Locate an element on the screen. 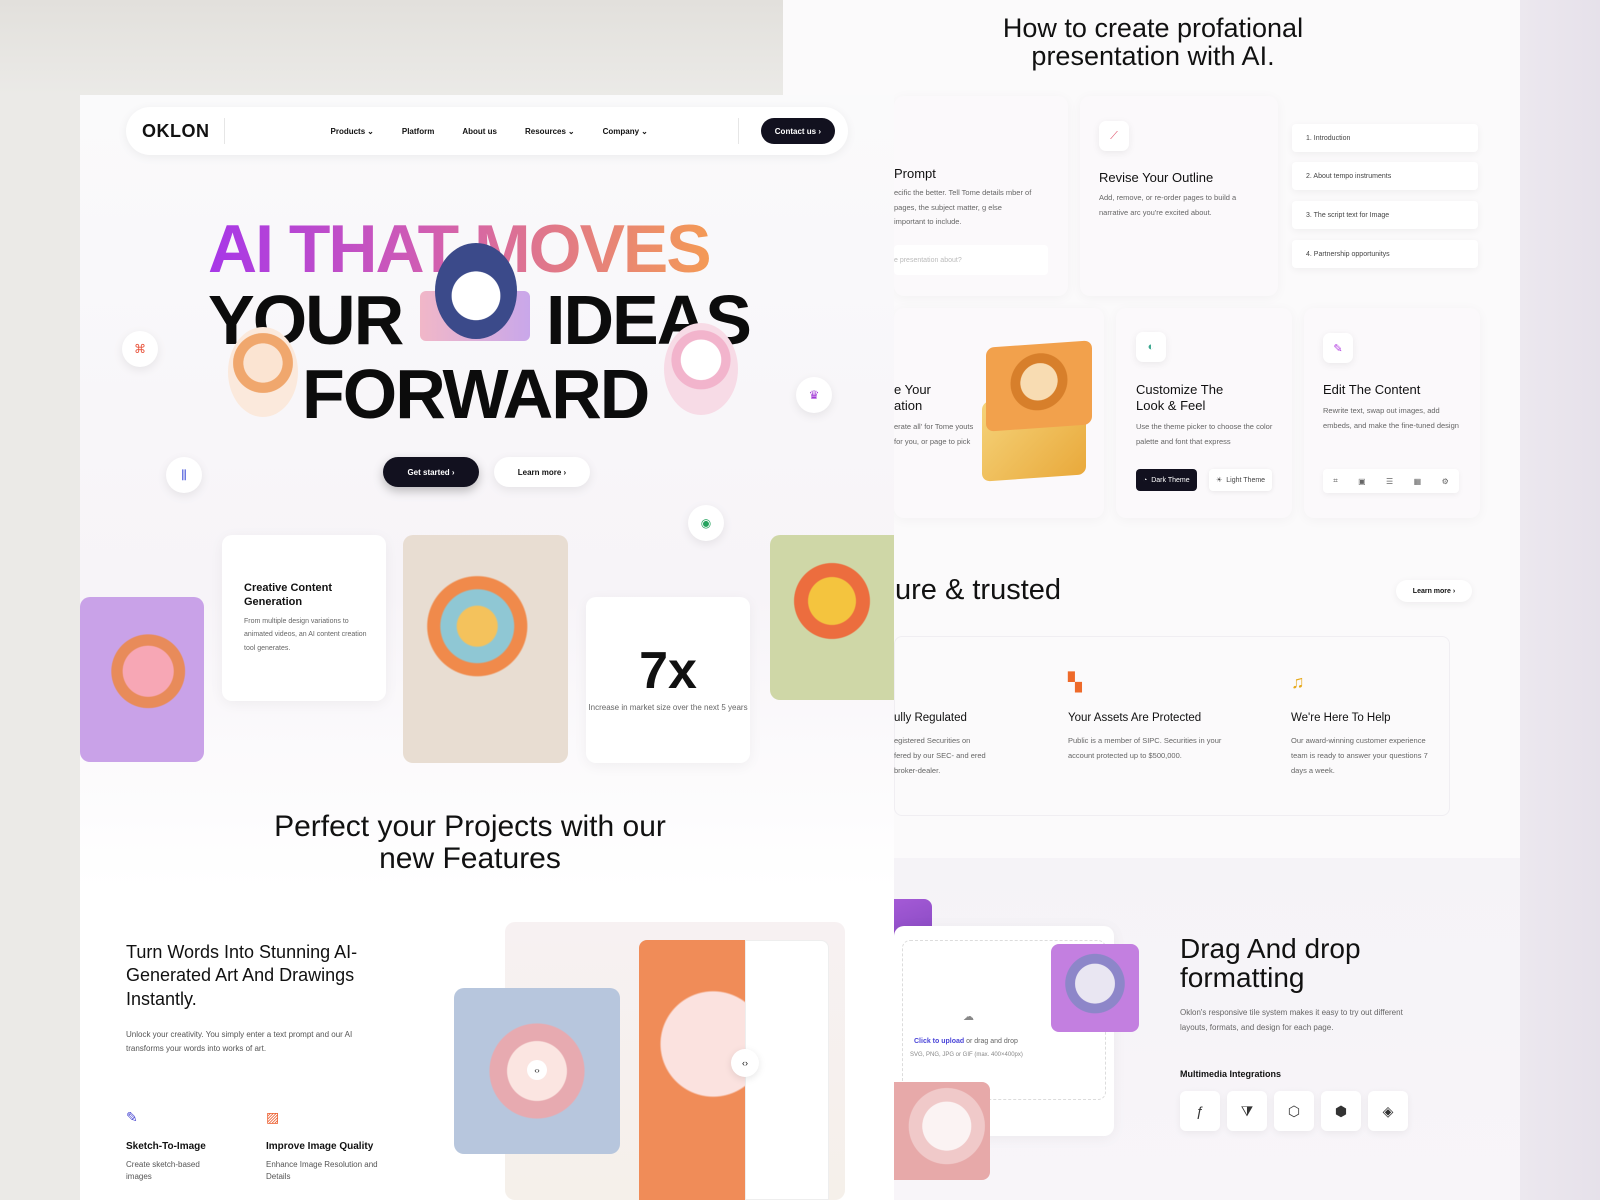  trust-title-help: We're Here To Help is located at coordinates (1341, 718).